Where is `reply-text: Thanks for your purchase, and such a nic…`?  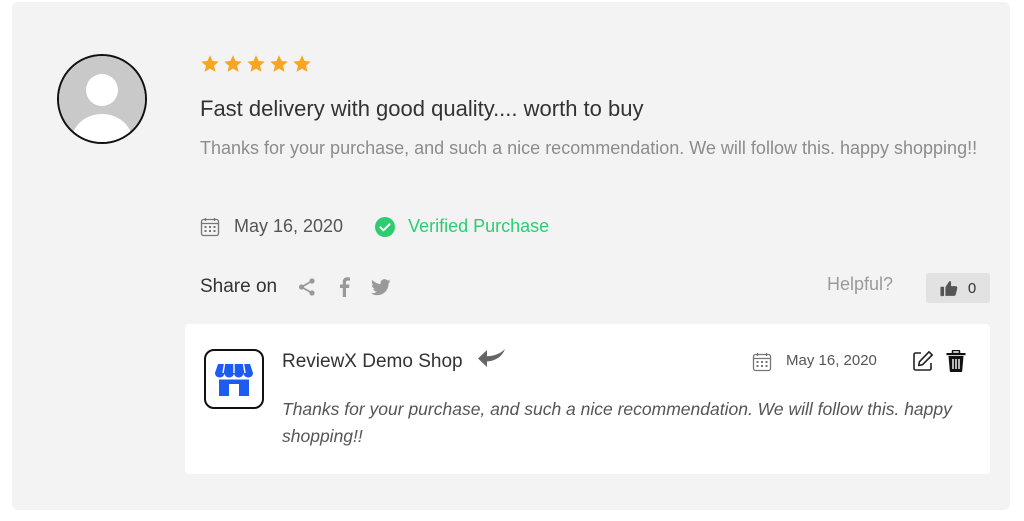 reply-text: Thanks for your purchase, and such a nic… is located at coordinates (617, 422).